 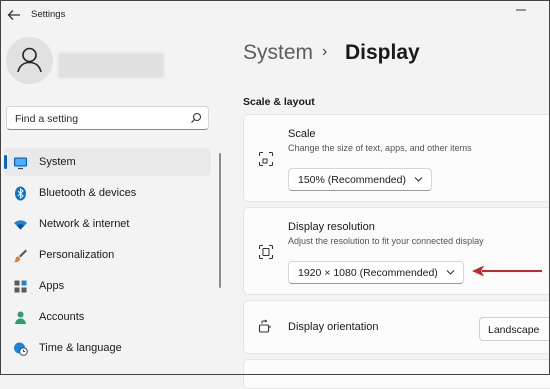 I want to click on search-input: Find a setting, so click(x=107, y=118).